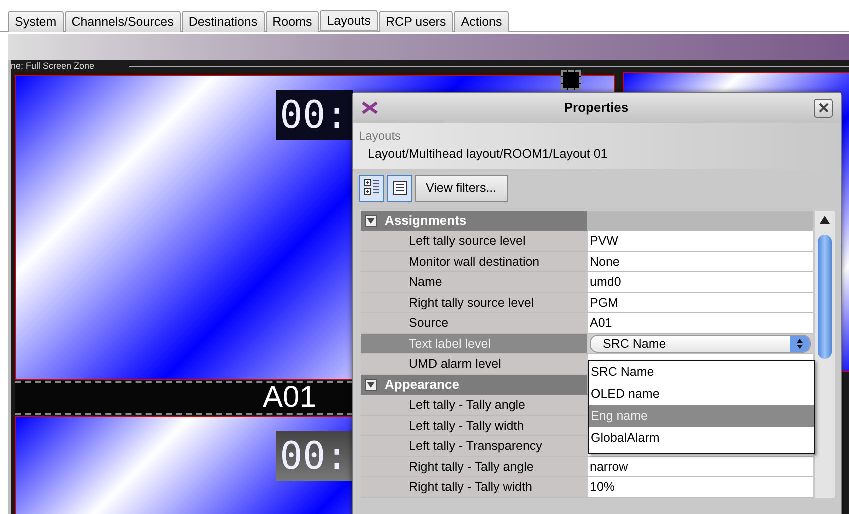 Image resolution: width=849 pixels, height=514 pixels. Describe the element at coordinates (474, 302) in the screenshot. I see `property-label: Right tally source level` at that location.